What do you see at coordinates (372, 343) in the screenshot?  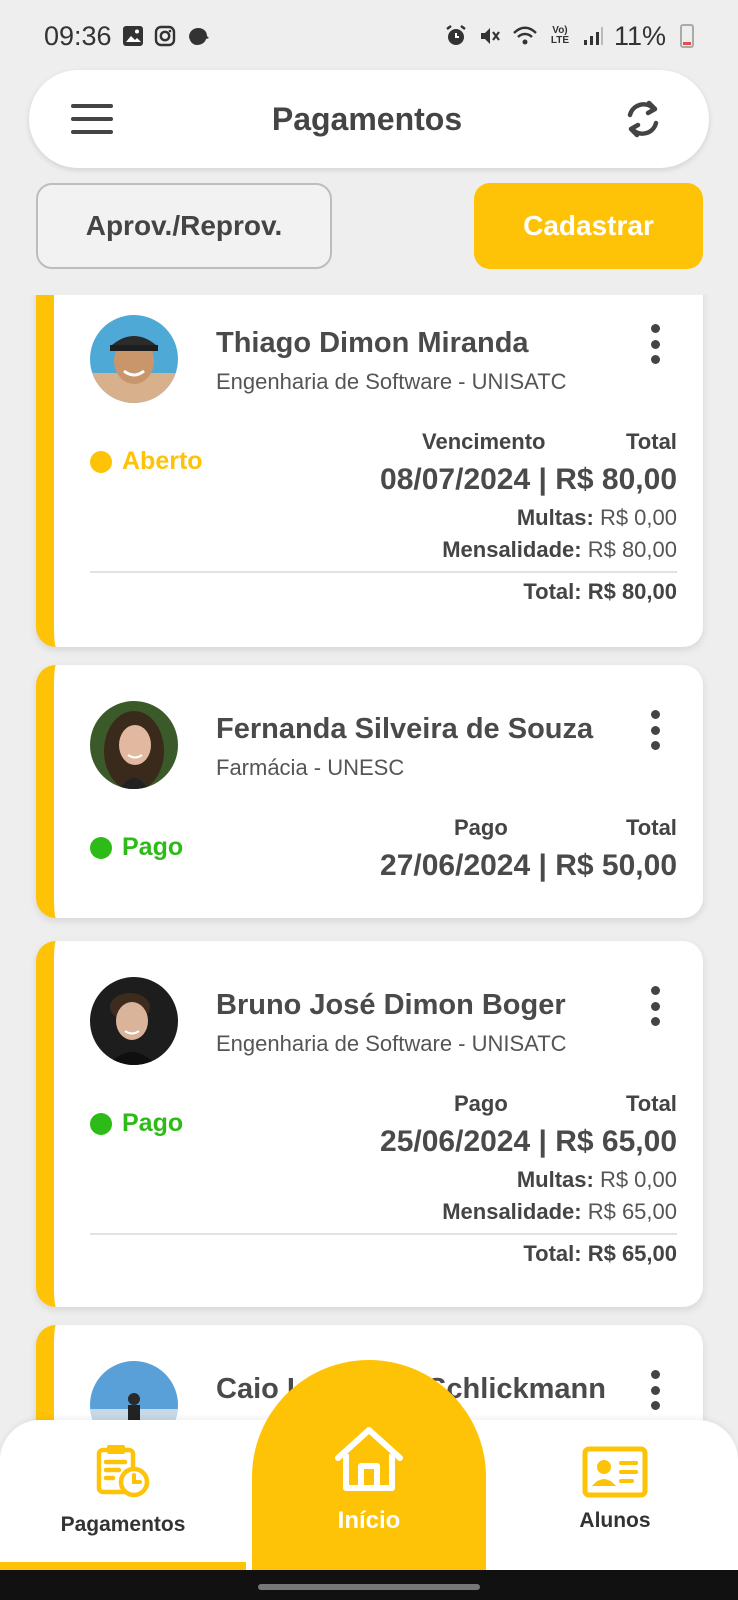 I see `student-name: Thiago Dimon Miranda` at bounding box center [372, 343].